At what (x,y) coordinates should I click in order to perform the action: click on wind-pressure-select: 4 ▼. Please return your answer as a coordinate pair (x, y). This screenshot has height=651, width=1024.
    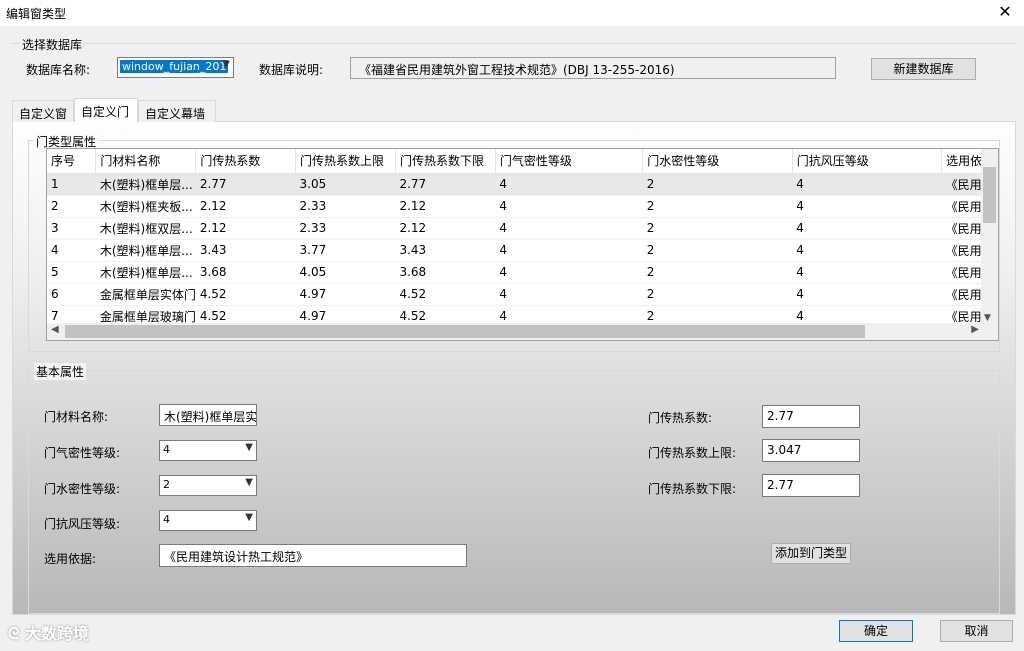
    Looking at the image, I should click on (208, 520).